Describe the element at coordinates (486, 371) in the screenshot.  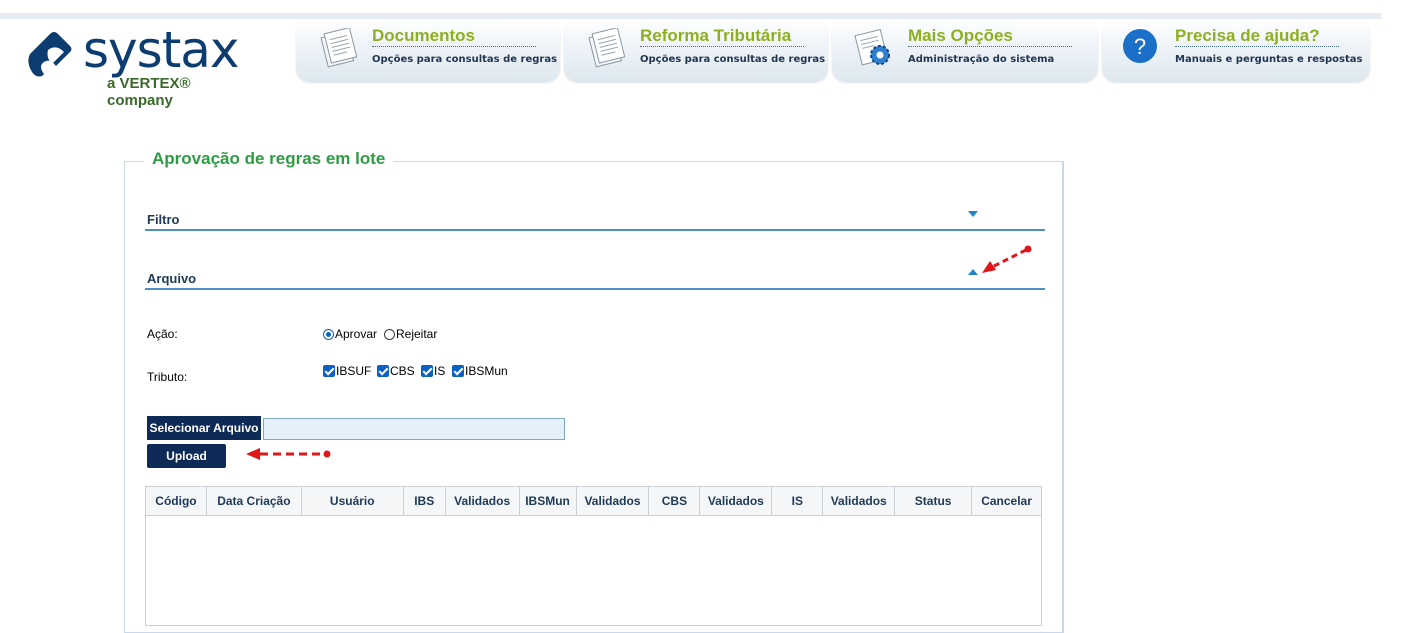
I see `checkbox-ibsmun-label: IBSMun` at that location.